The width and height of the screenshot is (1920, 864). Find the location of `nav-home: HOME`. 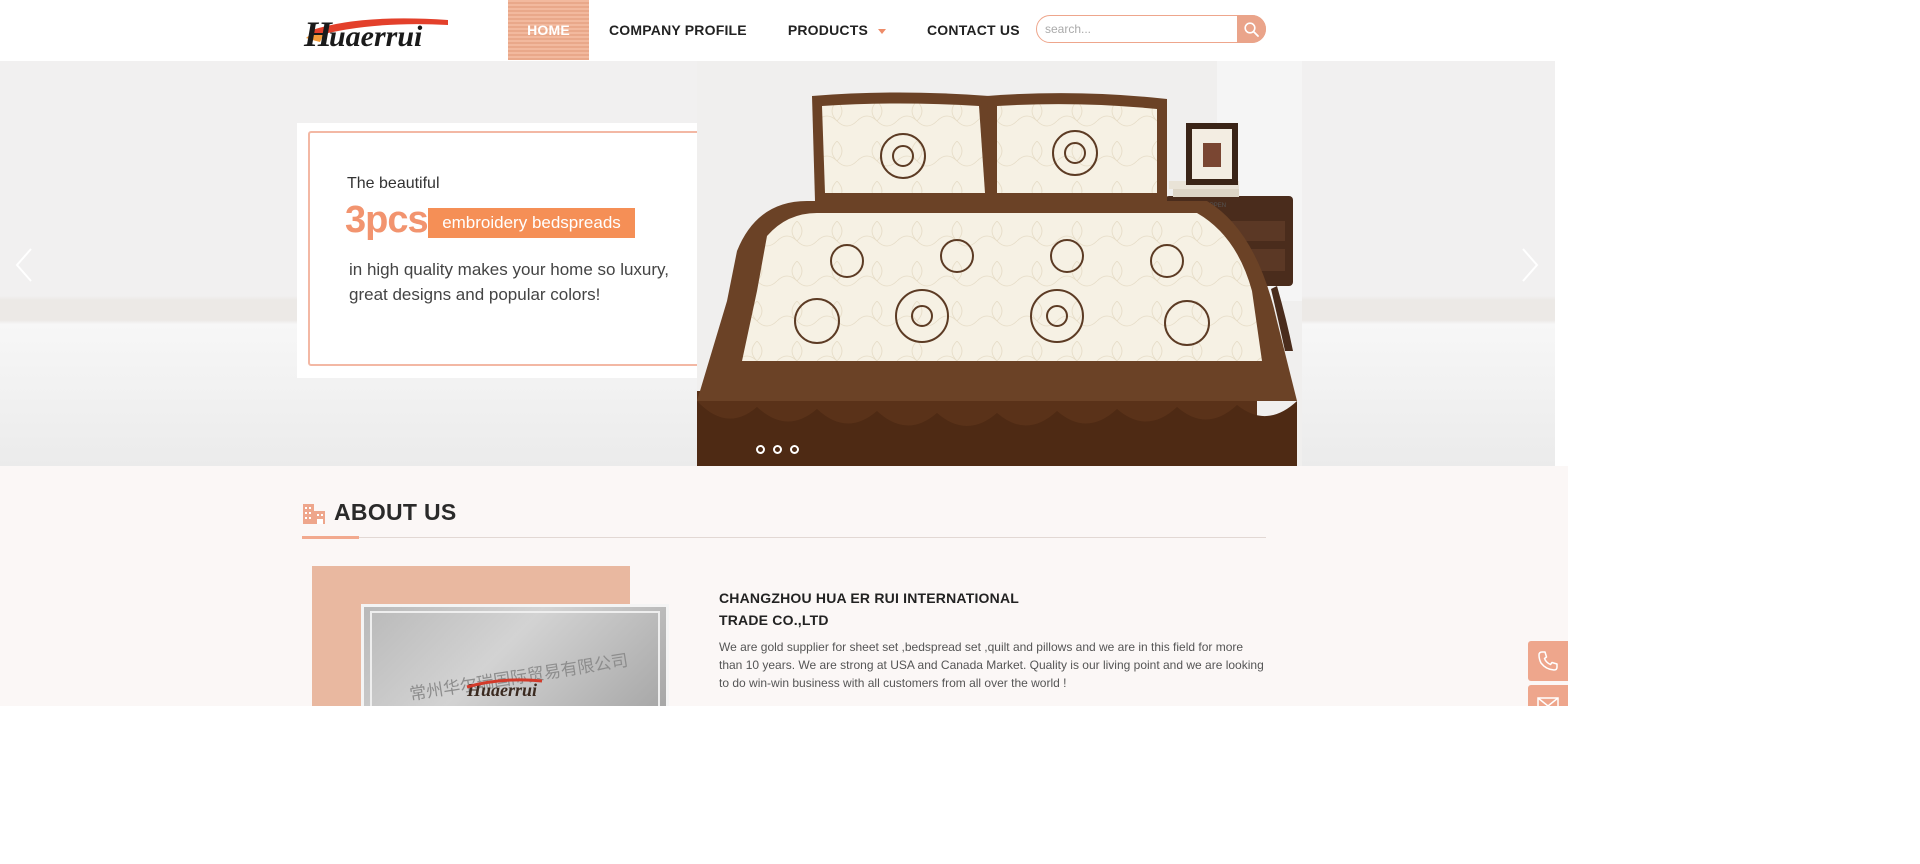

nav-home: HOME is located at coordinates (548, 30).